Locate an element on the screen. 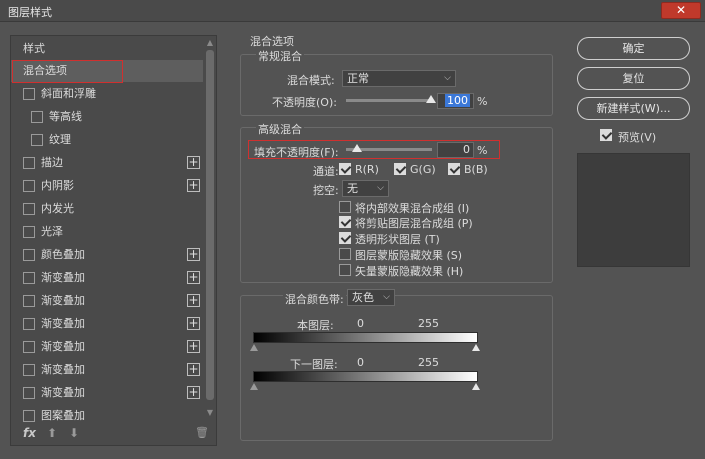 This screenshot has width=705, height=459. scroll-thumb is located at coordinates (210, 225).